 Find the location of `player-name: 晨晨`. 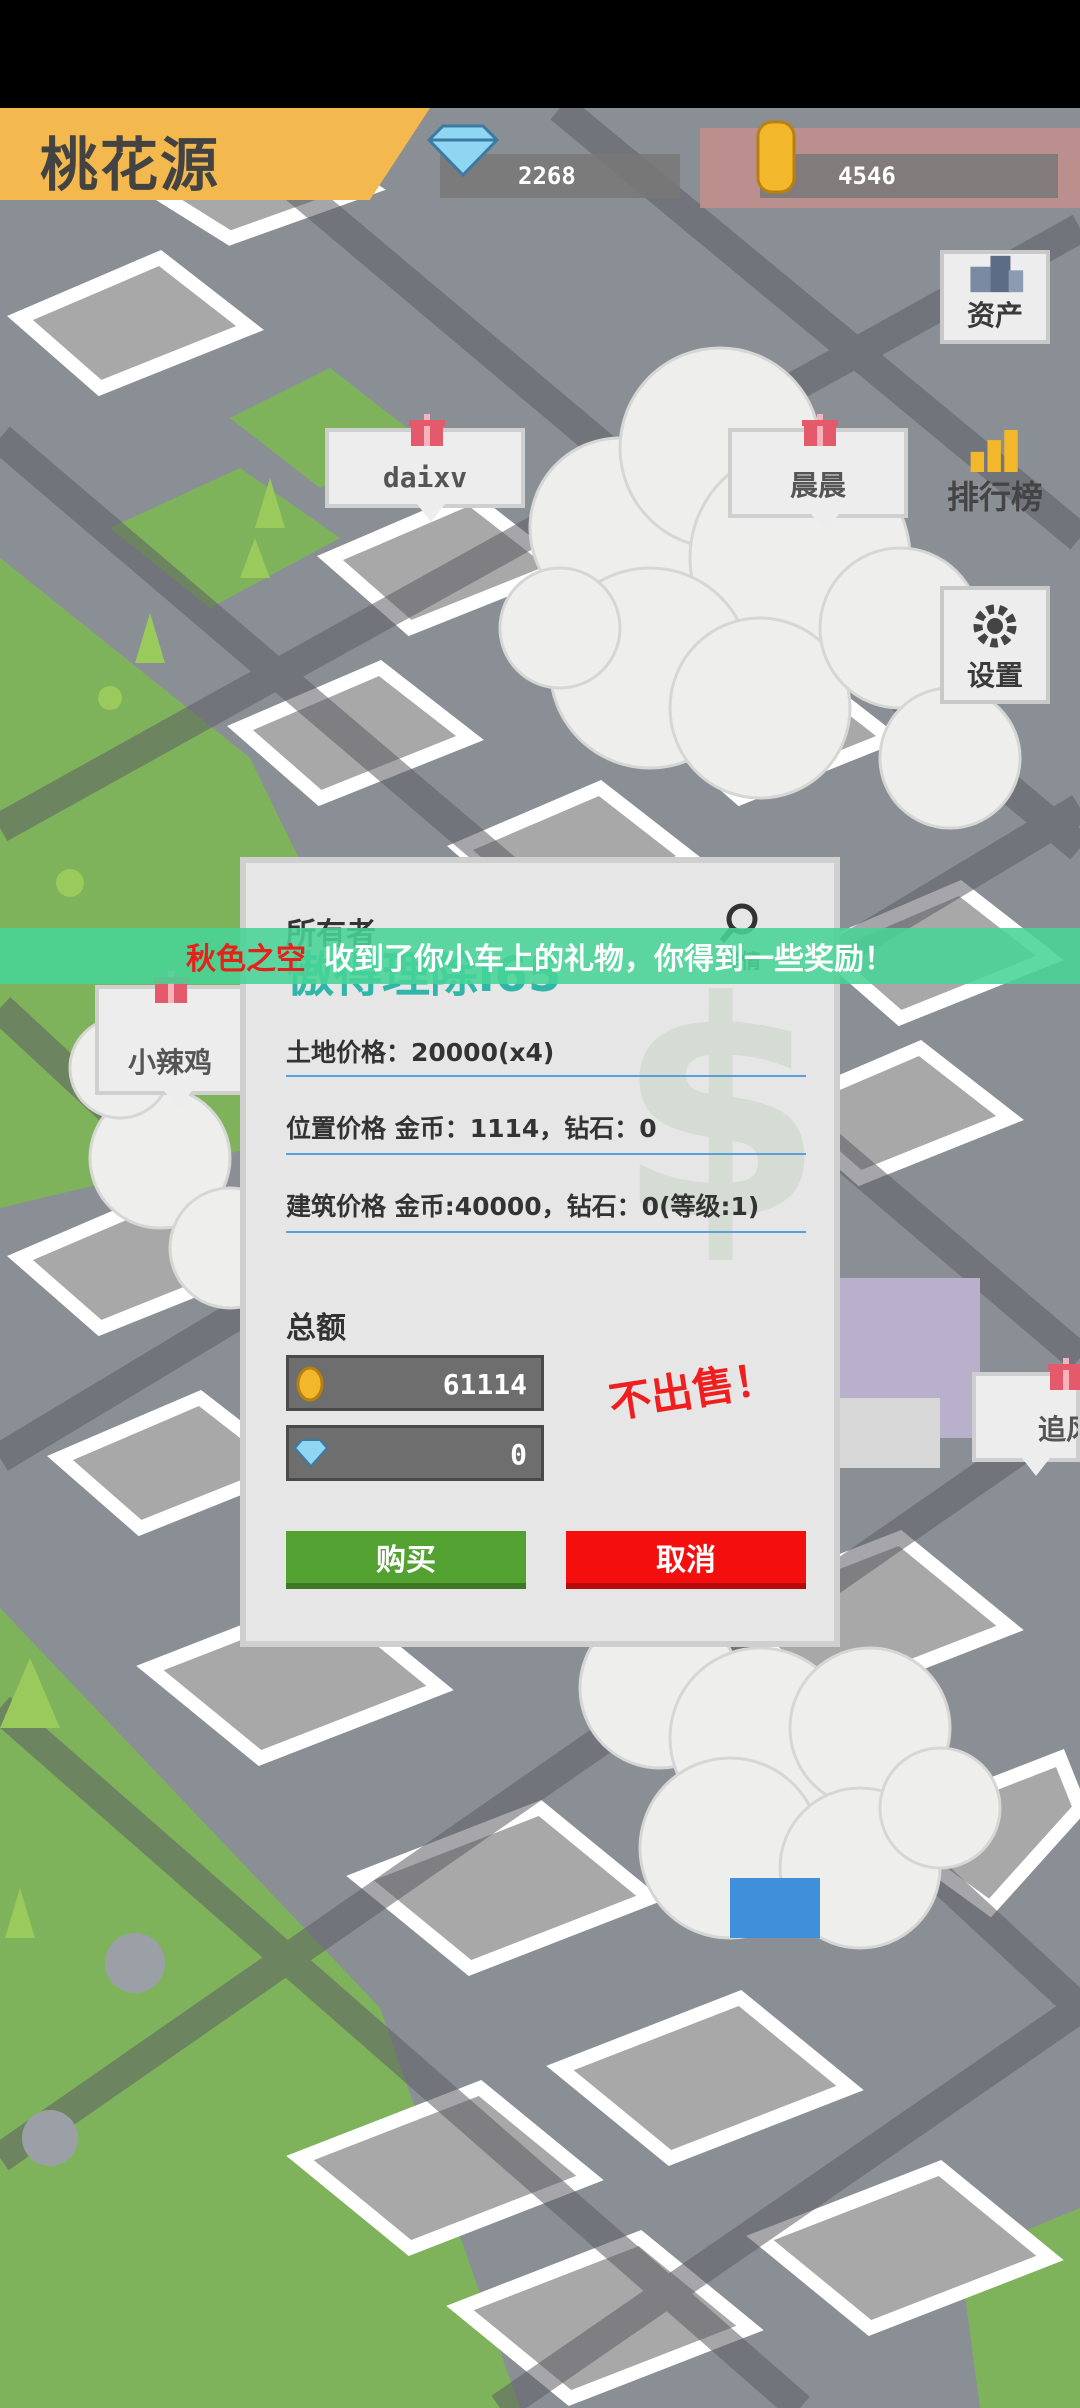

player-name: 晨晨 is located at coordinates (817, 485).